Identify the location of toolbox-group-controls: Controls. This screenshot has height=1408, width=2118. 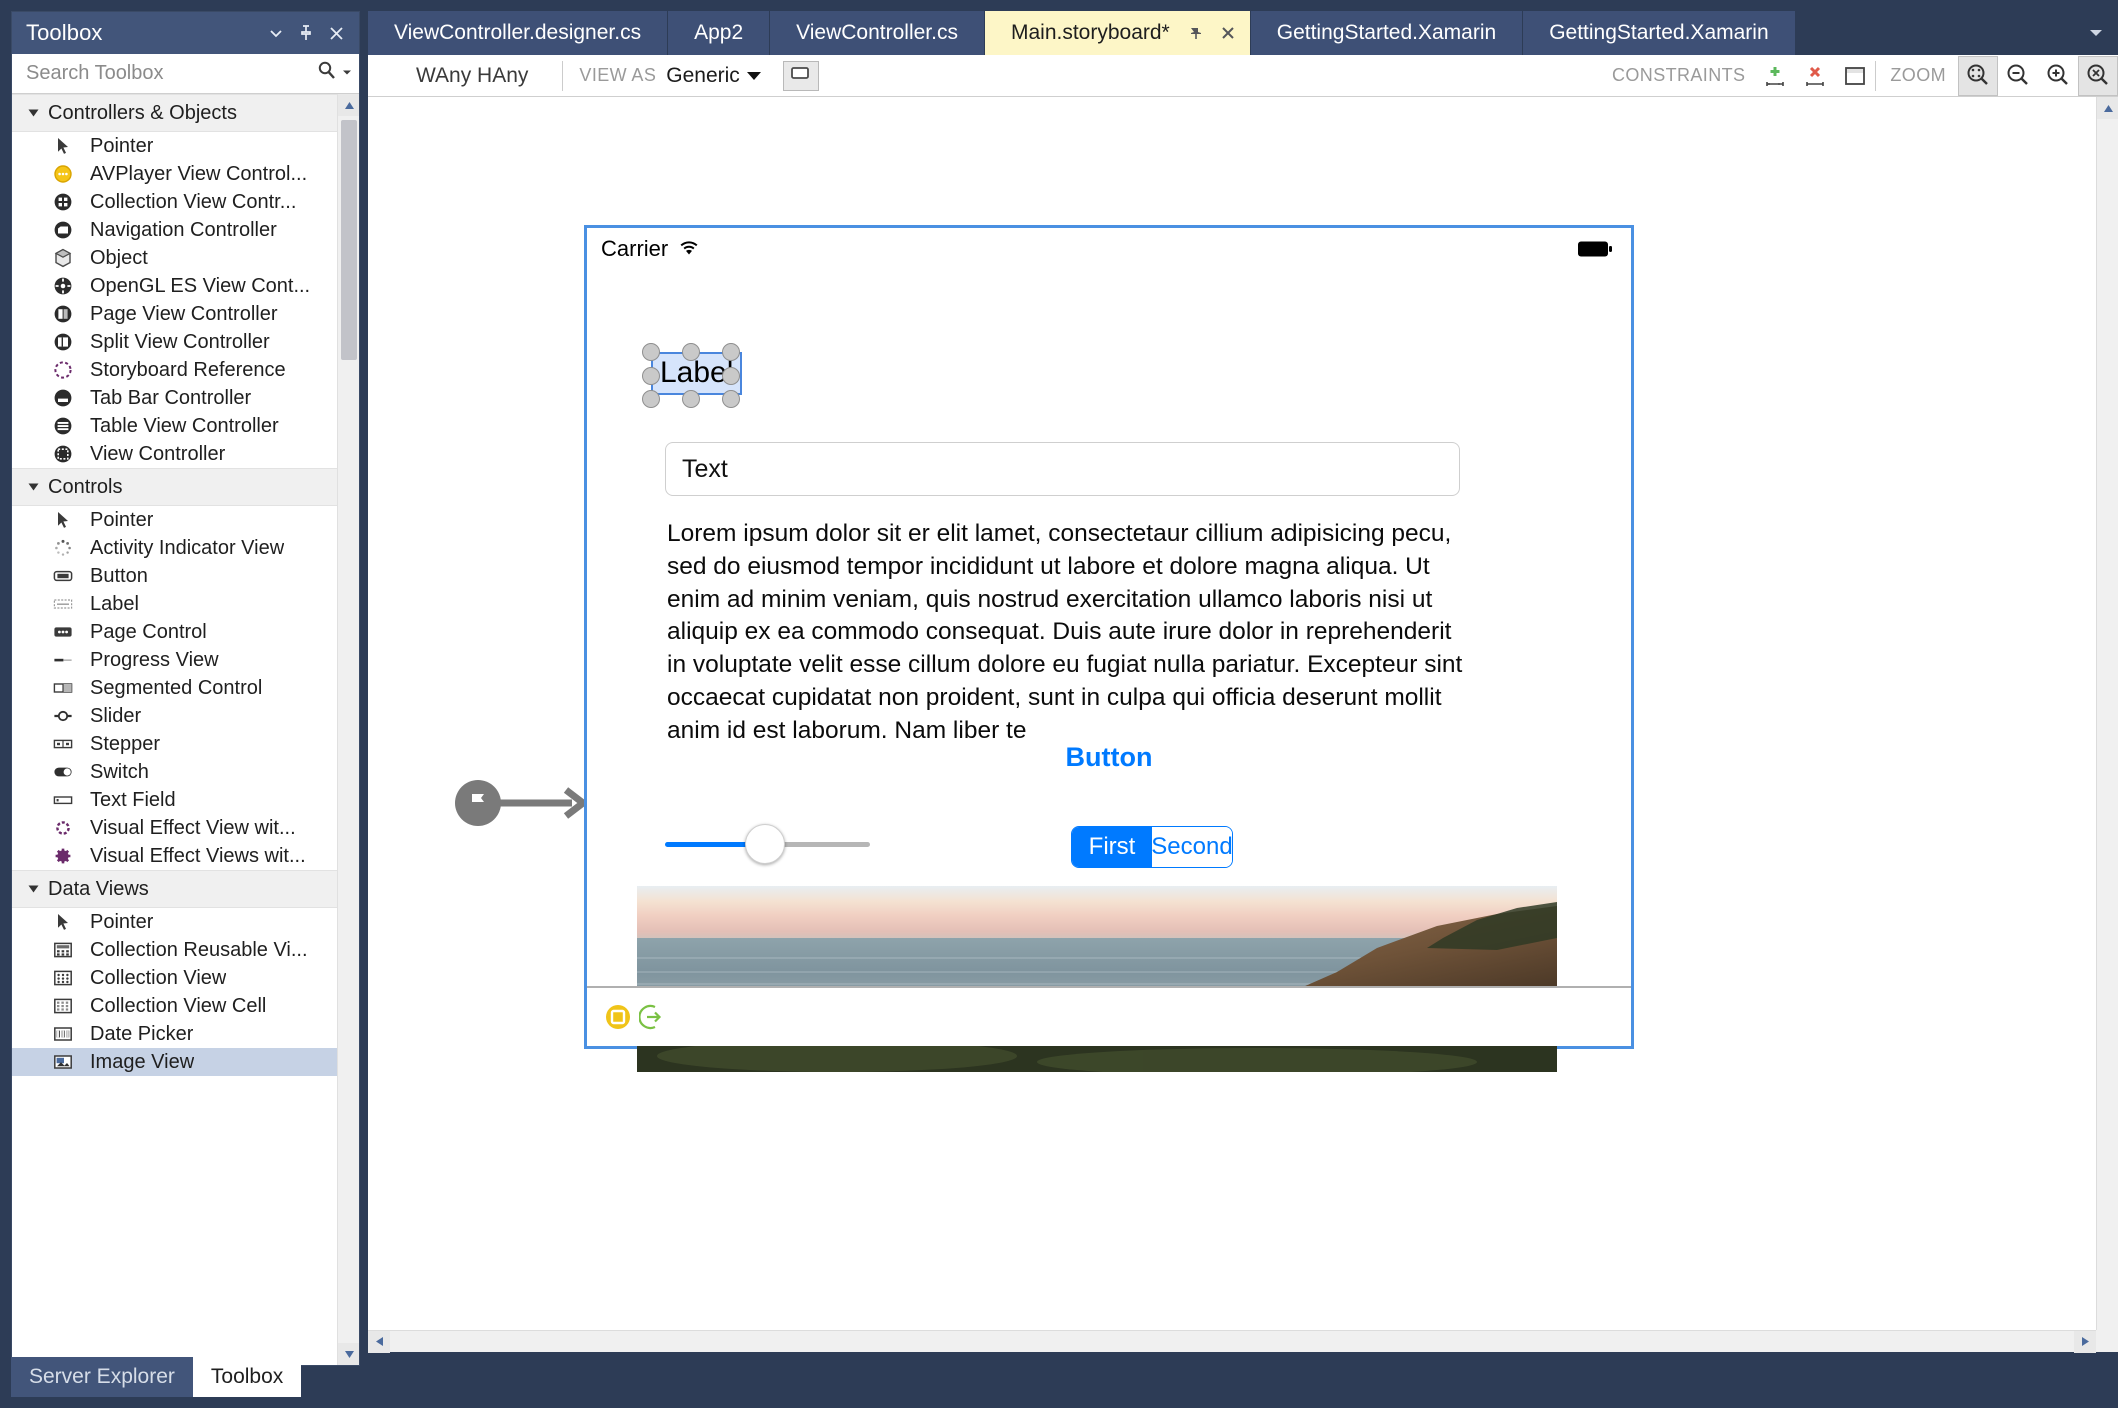
(174, 487).